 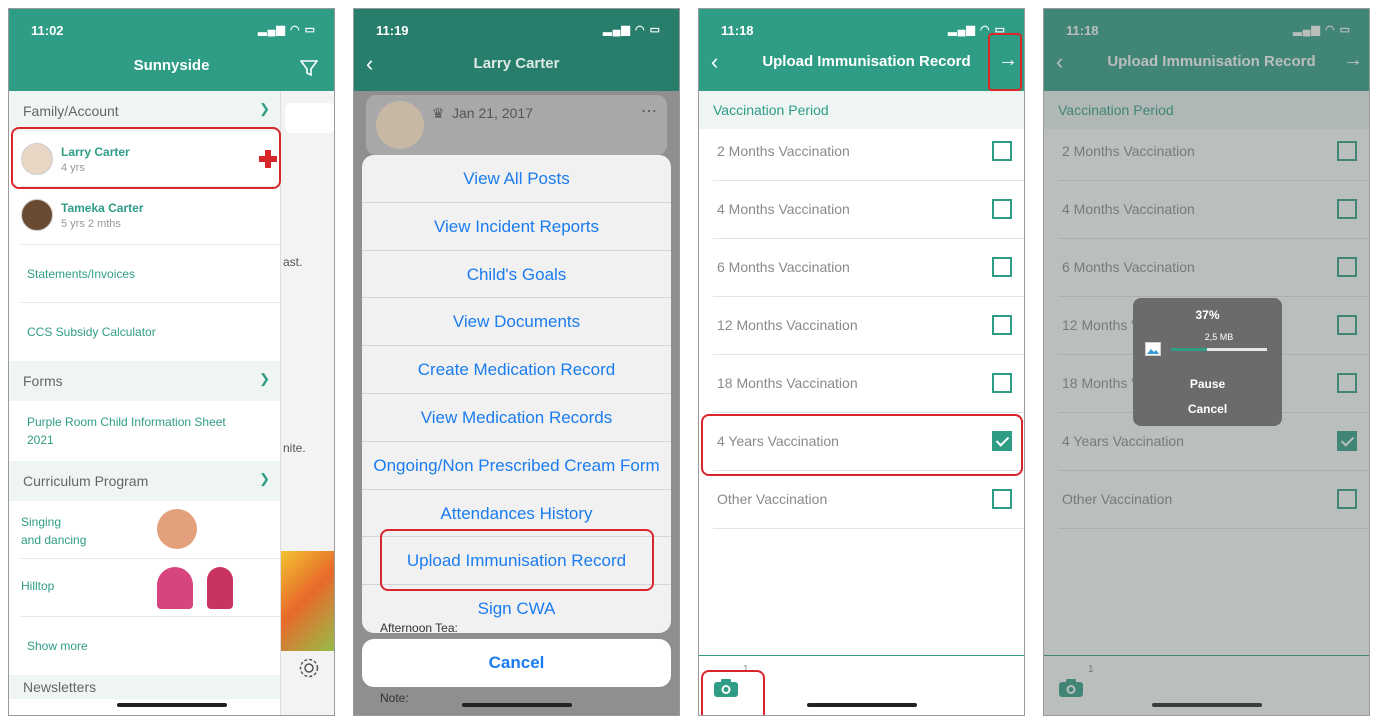 I want to click on statements-link: Statements/Invoices, so click(x=150, y=274).